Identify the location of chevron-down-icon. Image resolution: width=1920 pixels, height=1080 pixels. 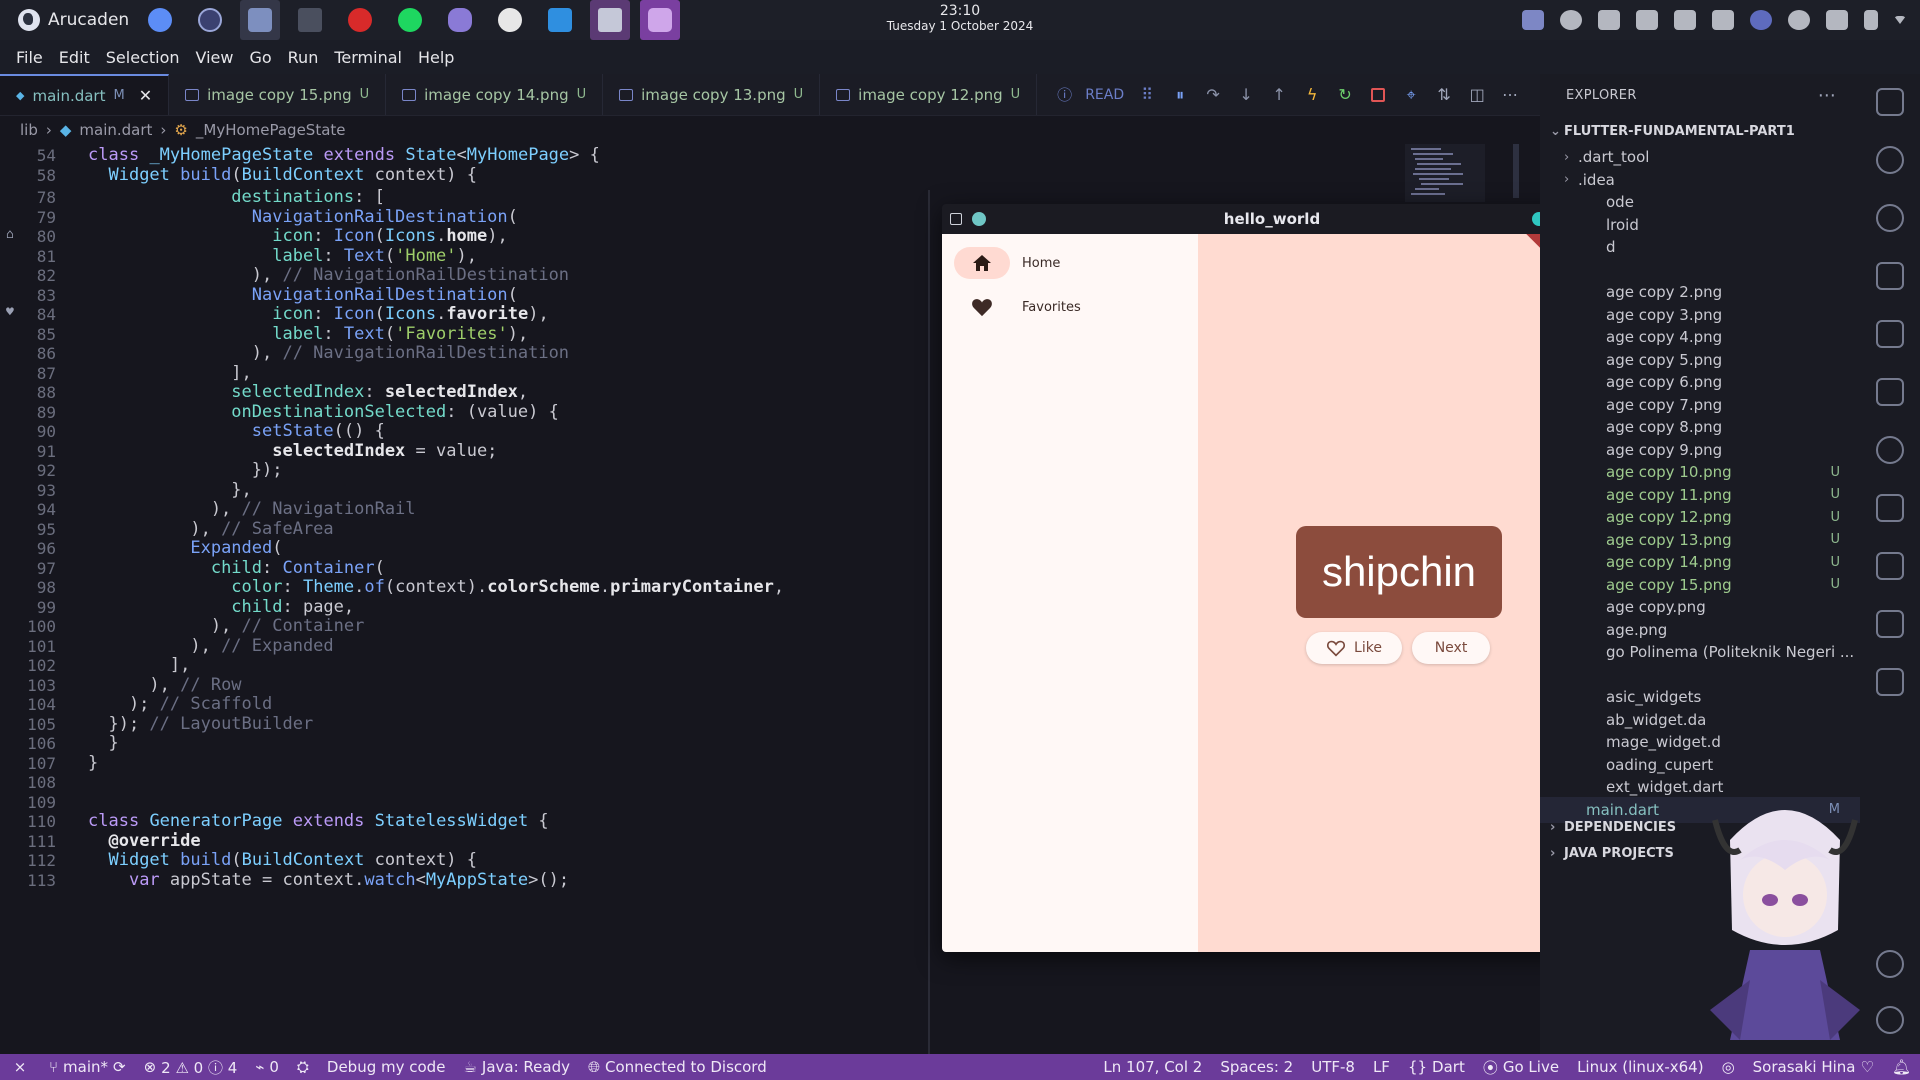
(1900, 20).